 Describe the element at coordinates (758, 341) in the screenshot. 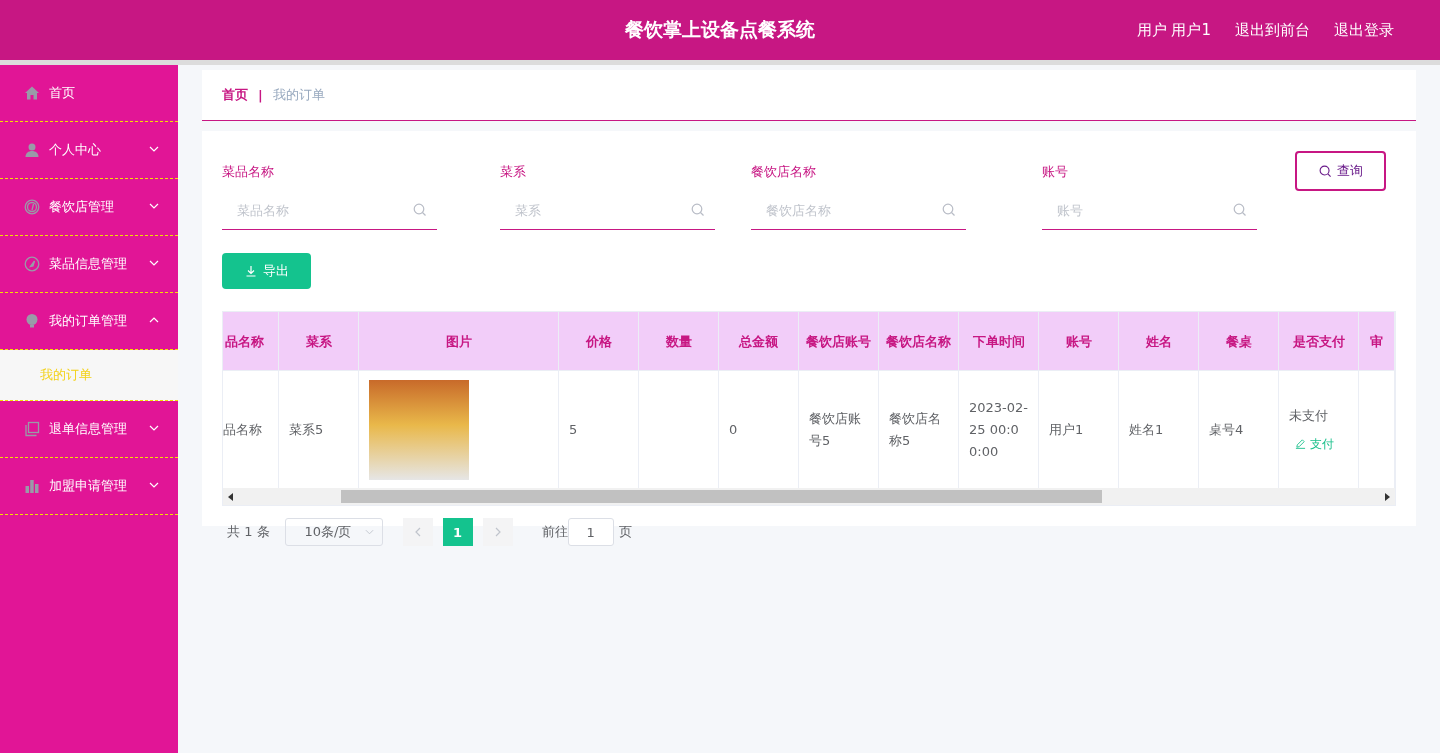

I see `column-header: 总金额` at that location.